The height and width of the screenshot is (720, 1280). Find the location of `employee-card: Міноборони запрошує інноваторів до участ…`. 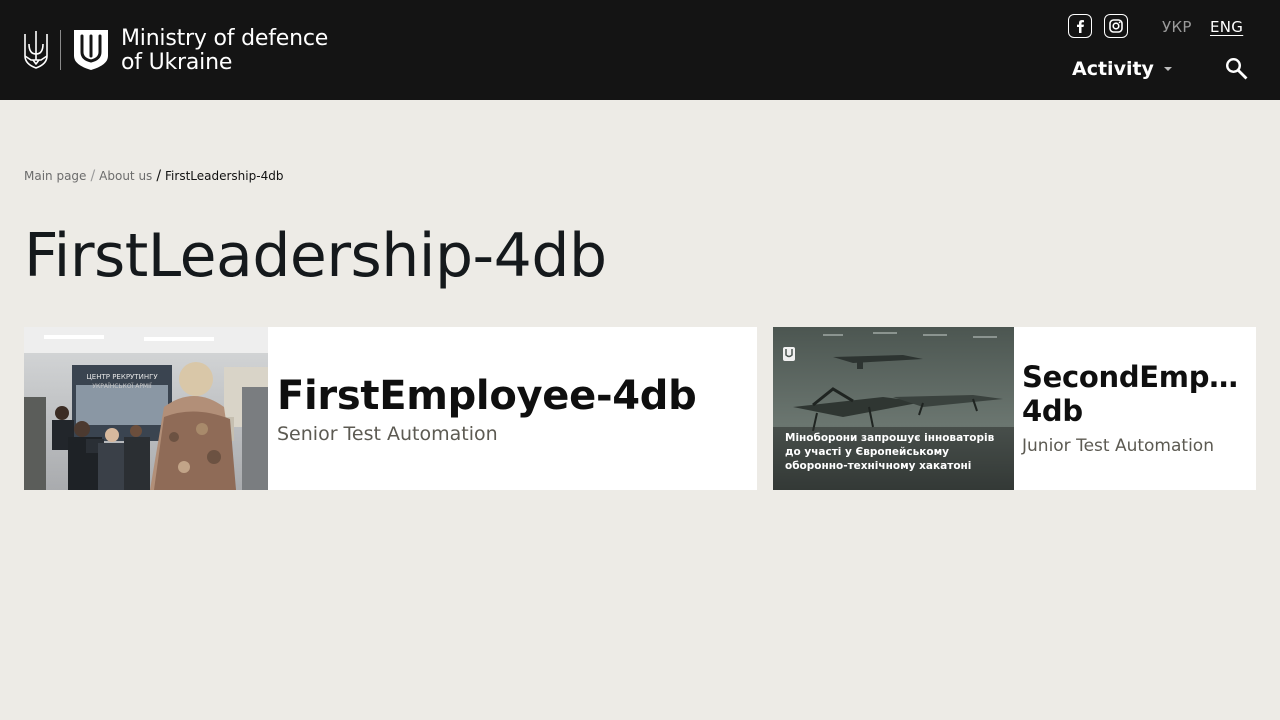

employee-card: Міноборони запрошує інноваторів до участ… is located at coordinates (1014, 408).